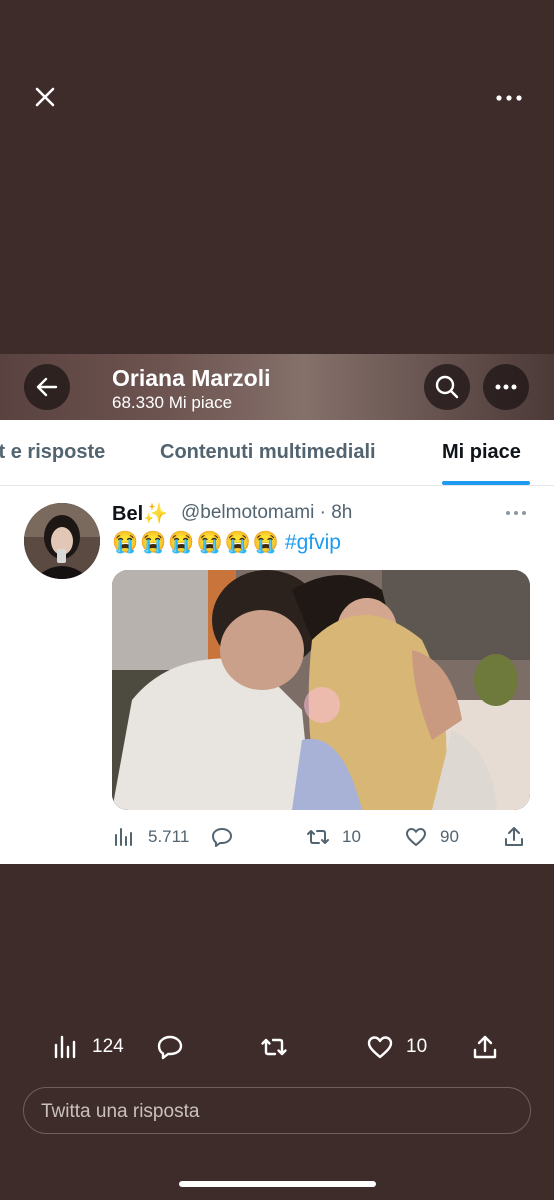  I want to click on crying-emojis: 😭😭😭😭😭😭, so click(196, 542).